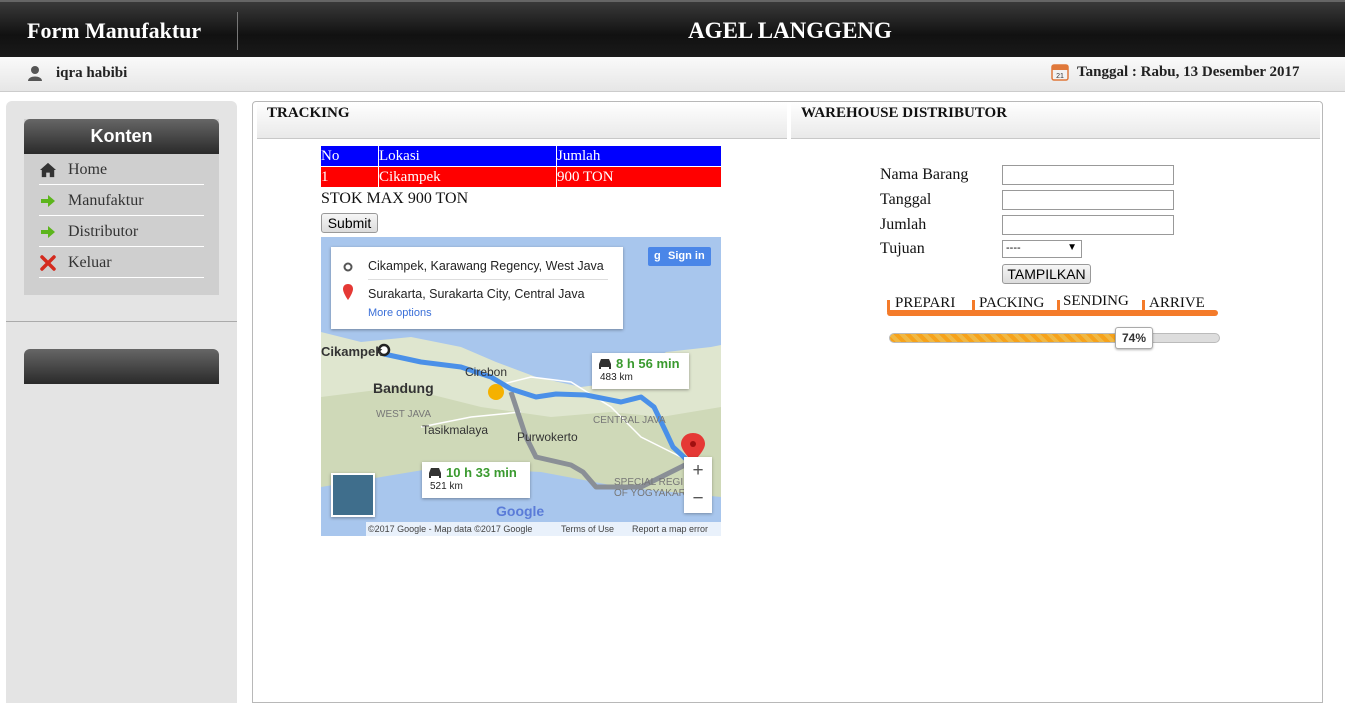  Describe the element at coordinates (648, 363) in the screenshot. I see `route-1-time: 8 h 56 min` at that location.